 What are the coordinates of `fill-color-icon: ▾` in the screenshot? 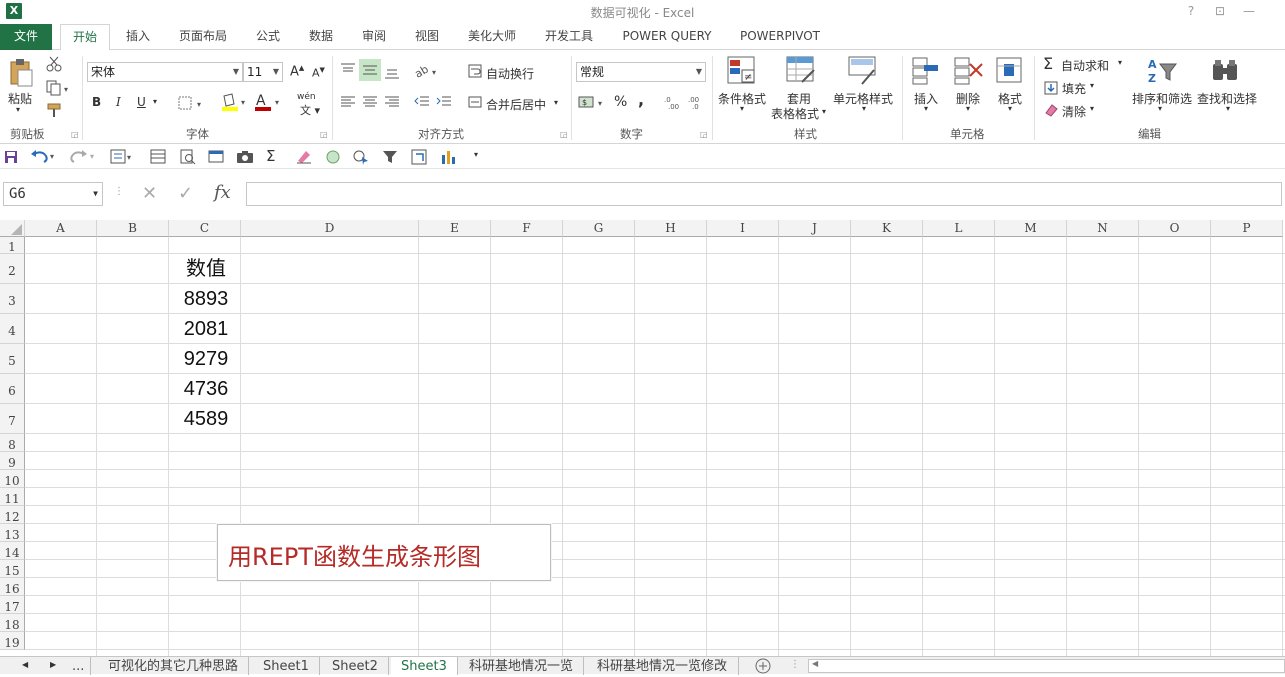 It's located at (234, 103).